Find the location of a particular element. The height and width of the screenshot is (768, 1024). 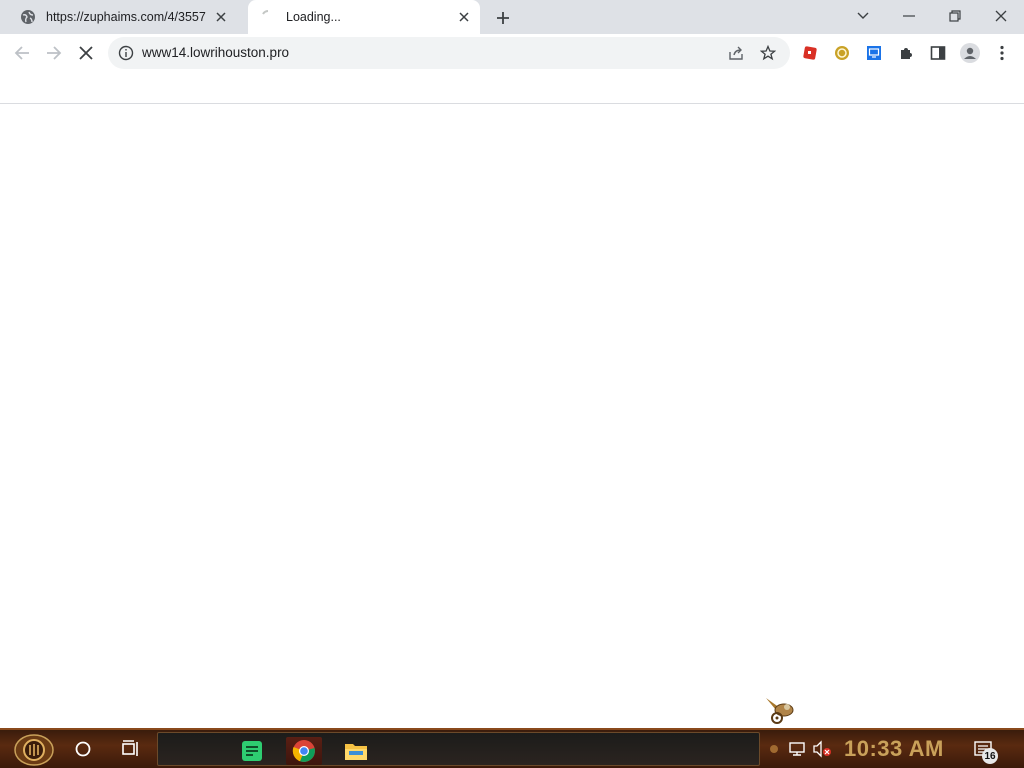

profile-avatar-icon is located at coordinates (970, 53).